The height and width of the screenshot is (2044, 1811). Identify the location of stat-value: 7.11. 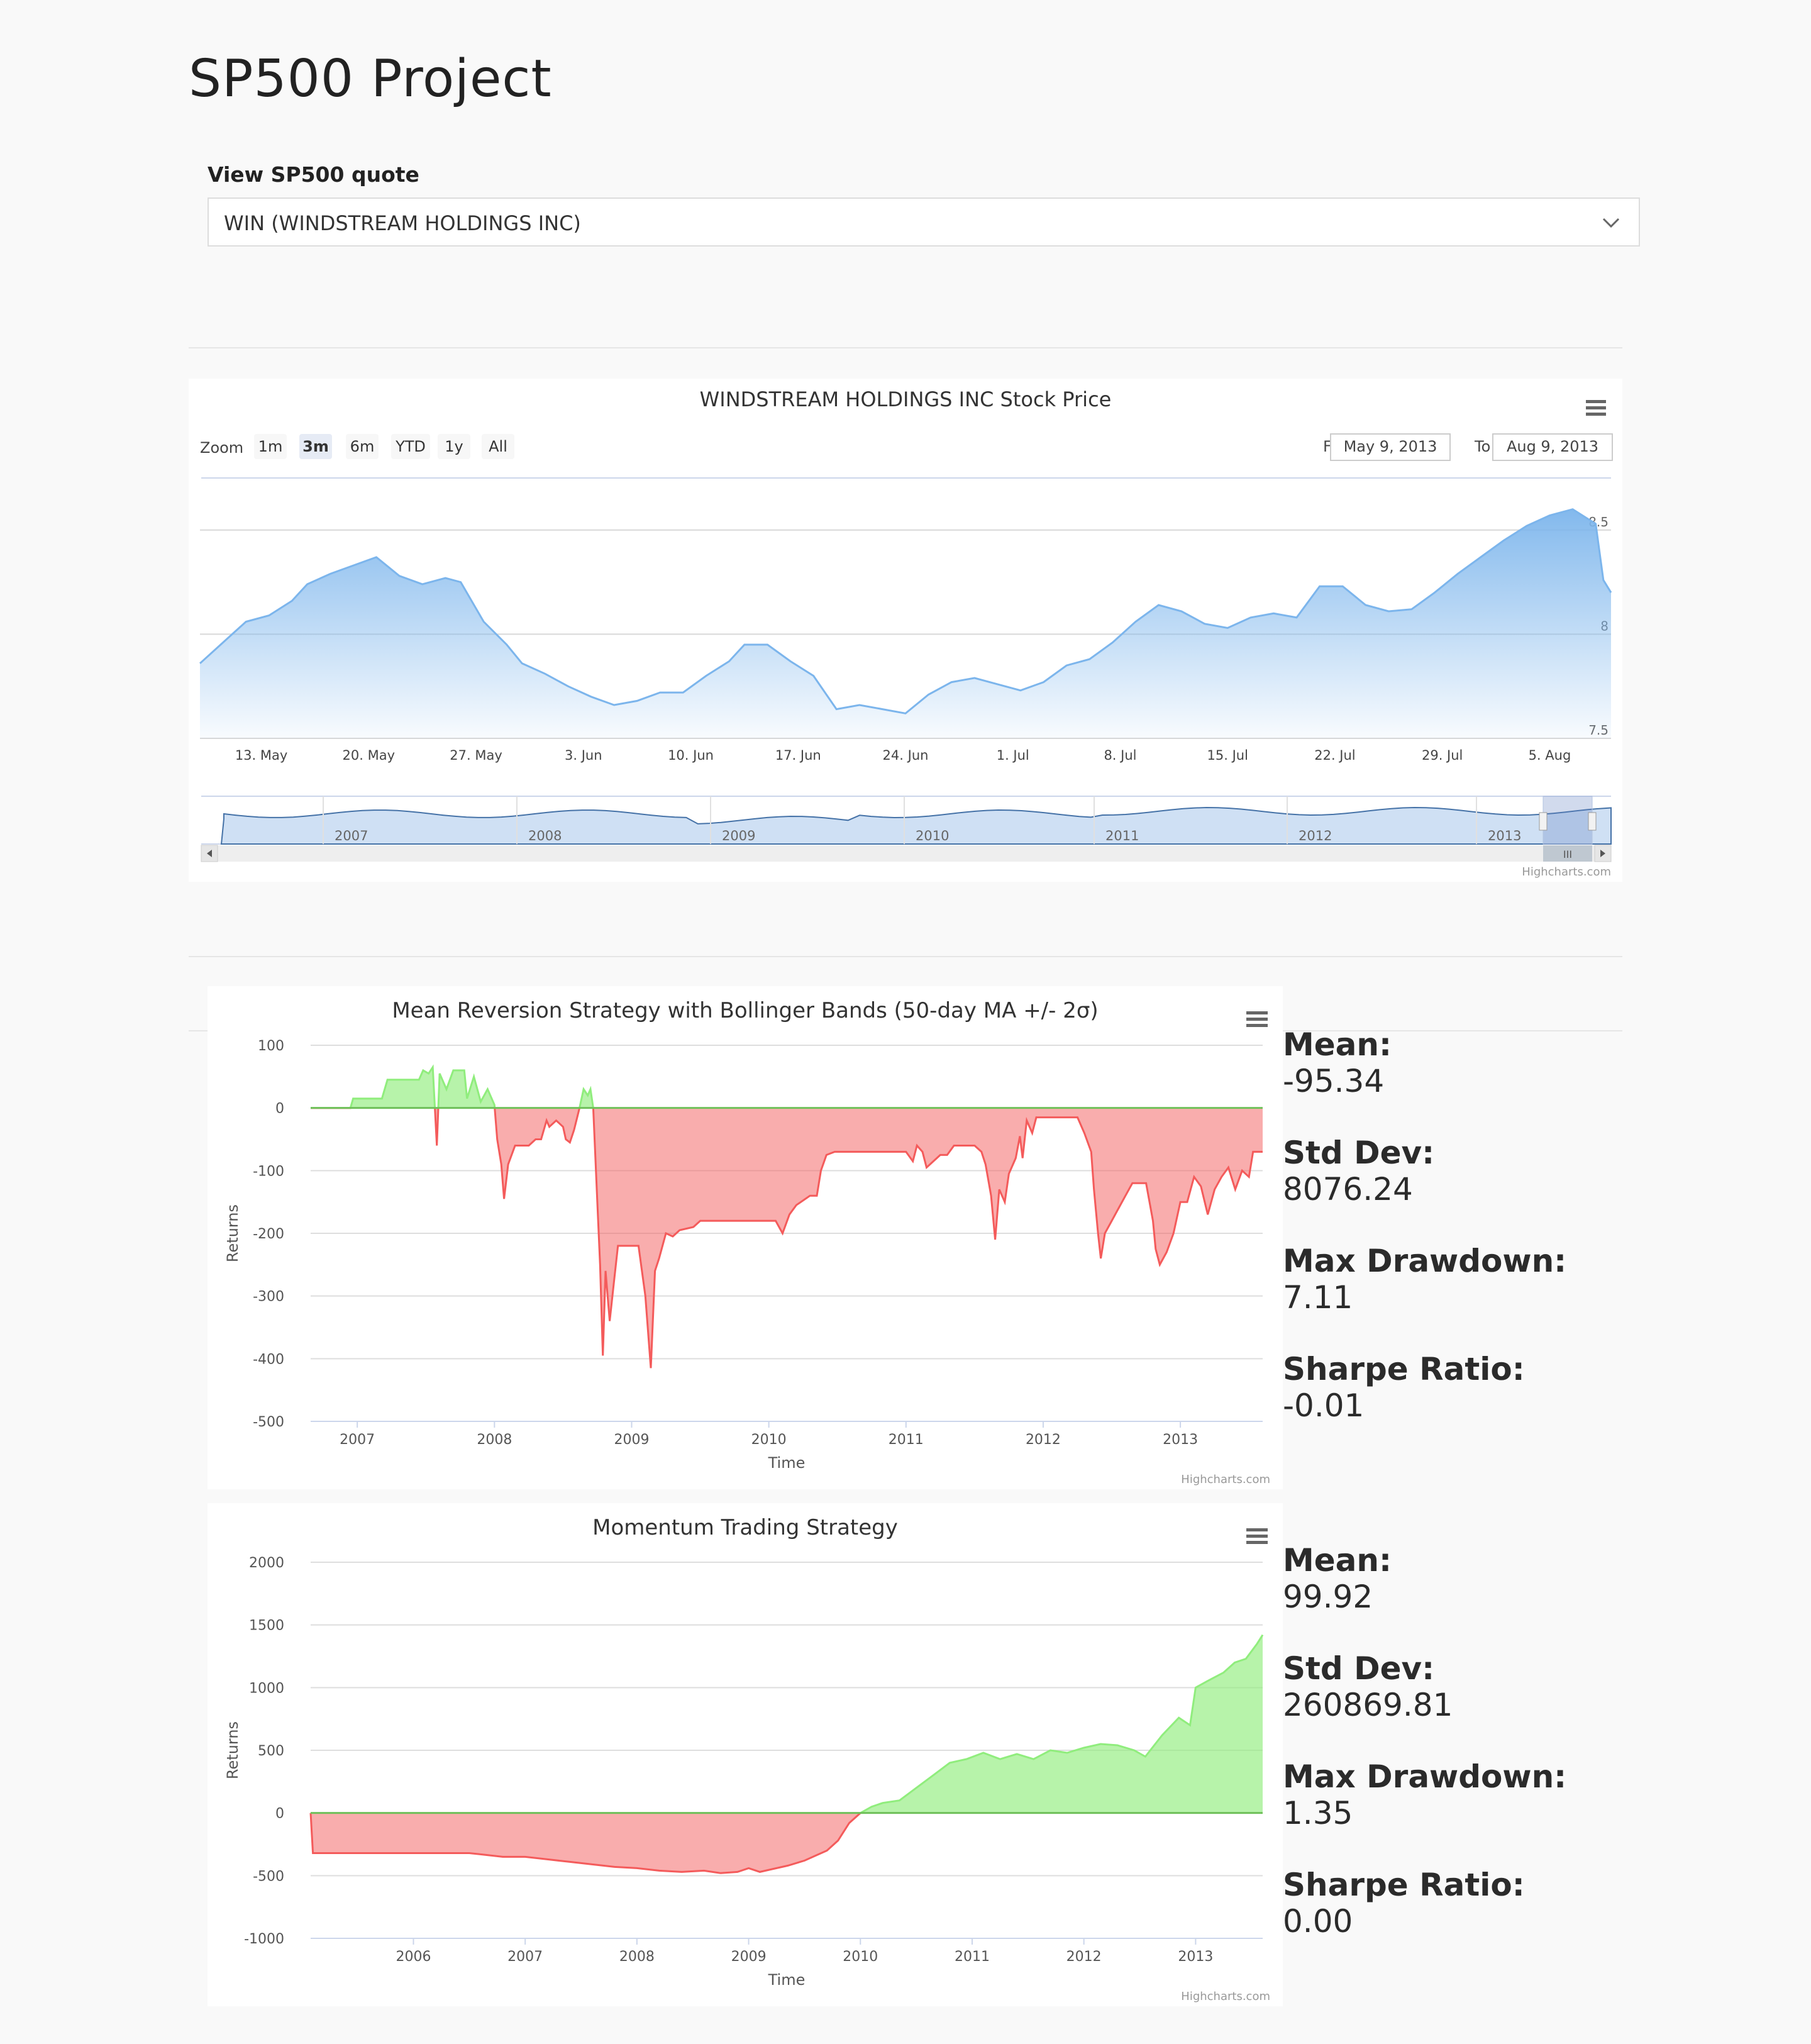
(1318, 1297).